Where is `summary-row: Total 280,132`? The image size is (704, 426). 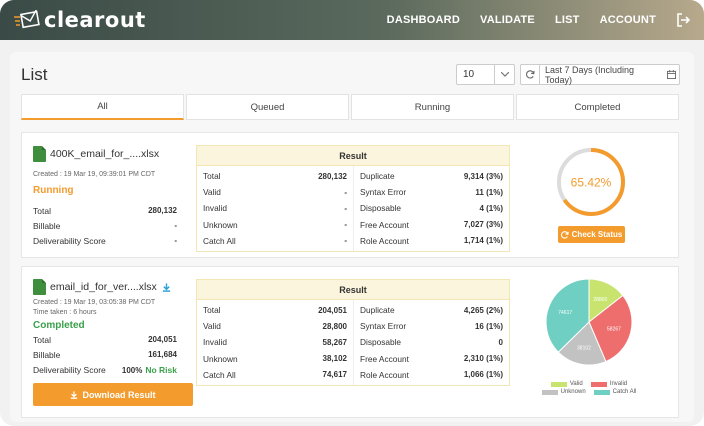 summary-row: Total 280,132 is located at coordinates (105, 210).